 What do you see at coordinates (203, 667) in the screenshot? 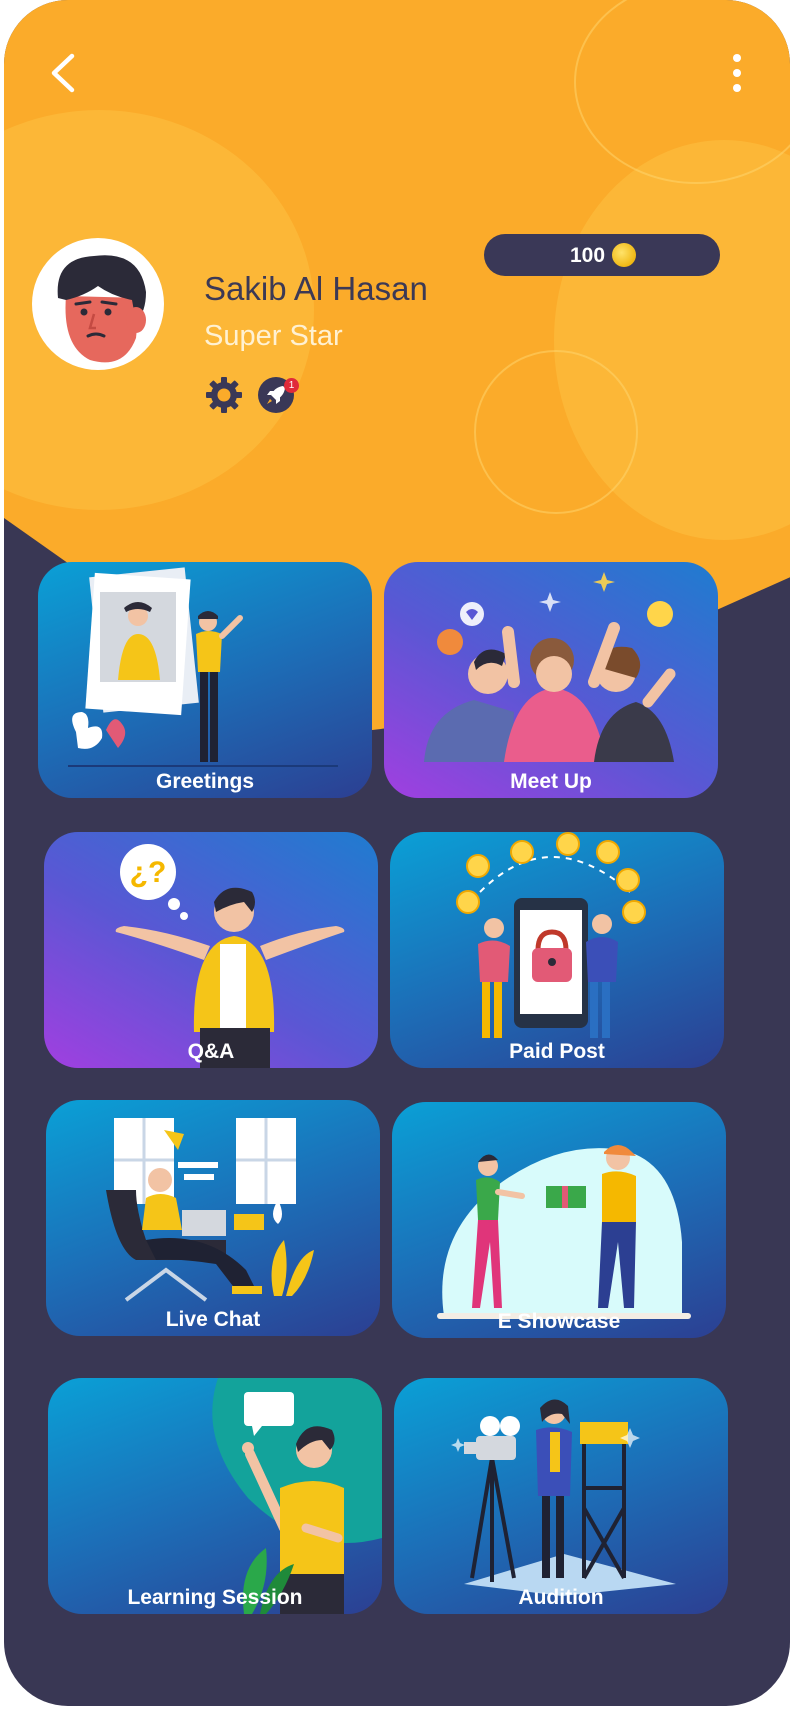
I see `greetings-illustration` at bounding box center [203, 667].